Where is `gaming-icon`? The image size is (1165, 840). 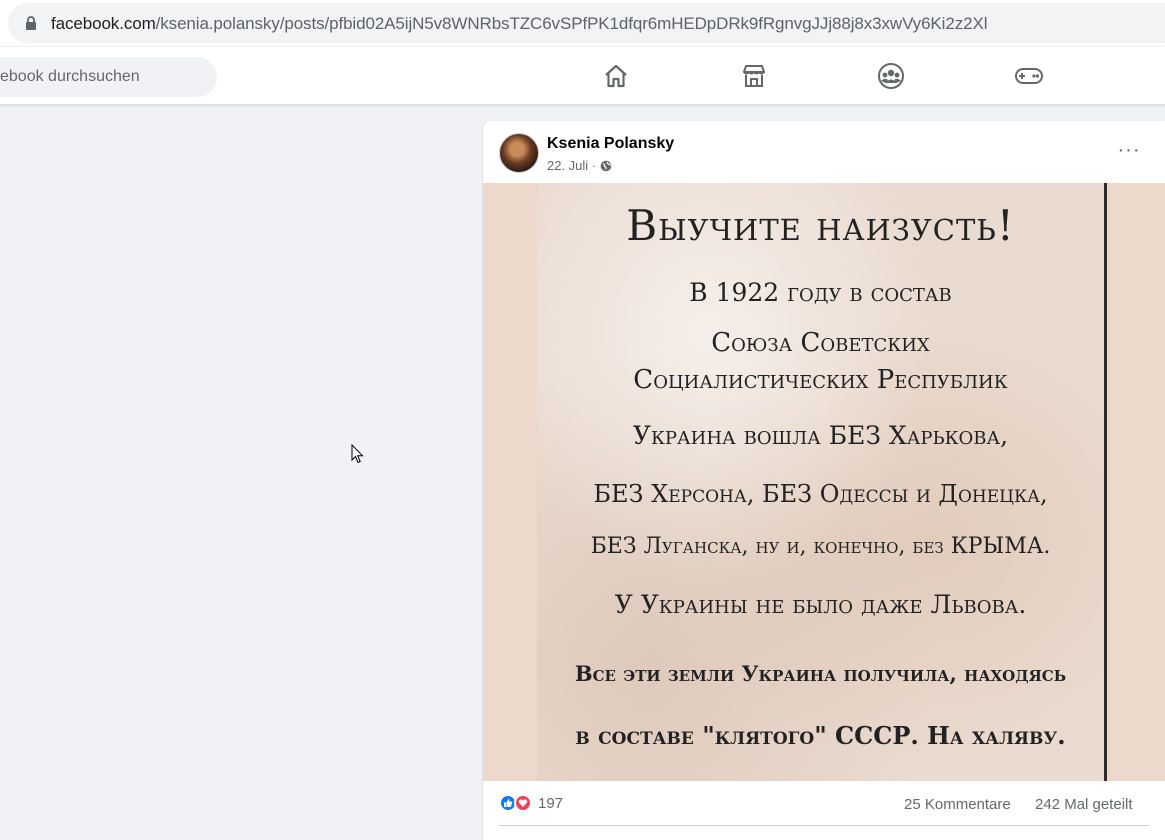
gaming-icon is located at coordinates (1029, 76).